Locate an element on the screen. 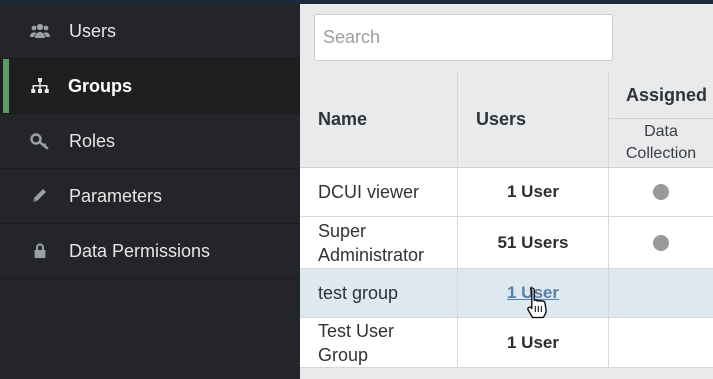 Image resolution: width=713 pixels, height=379 pixels. column-header-label: Name is located at coordinates (343, 119).